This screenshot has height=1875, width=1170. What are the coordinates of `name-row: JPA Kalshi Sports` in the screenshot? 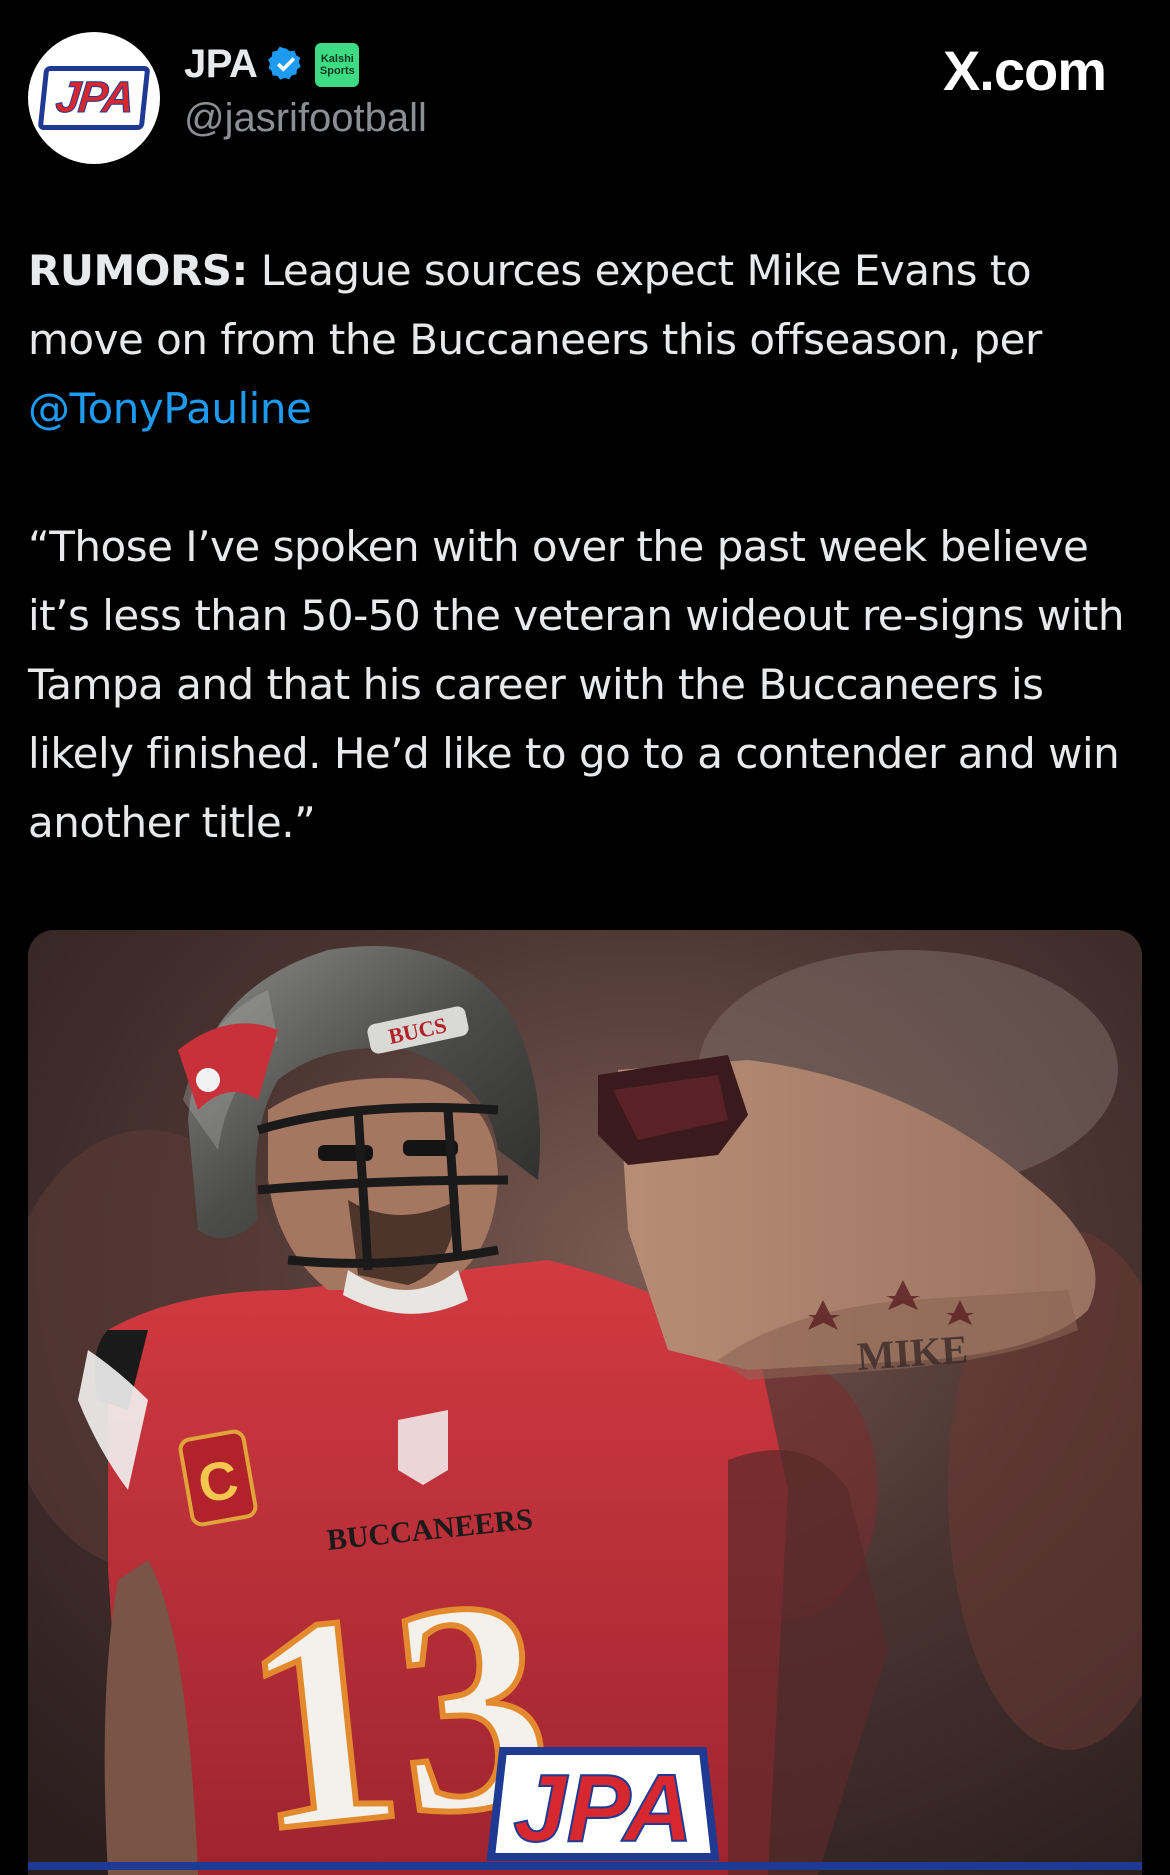 It's located at (272, 64).